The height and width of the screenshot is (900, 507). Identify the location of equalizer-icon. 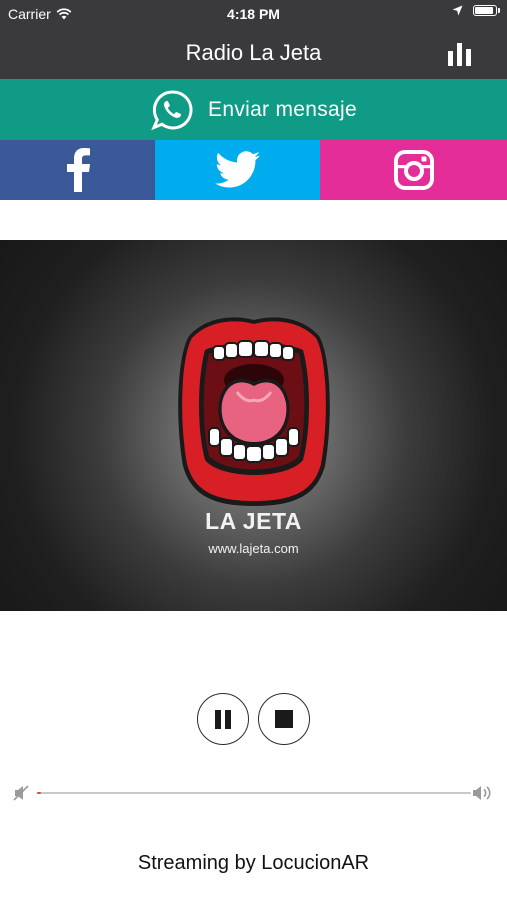
(459, 54).